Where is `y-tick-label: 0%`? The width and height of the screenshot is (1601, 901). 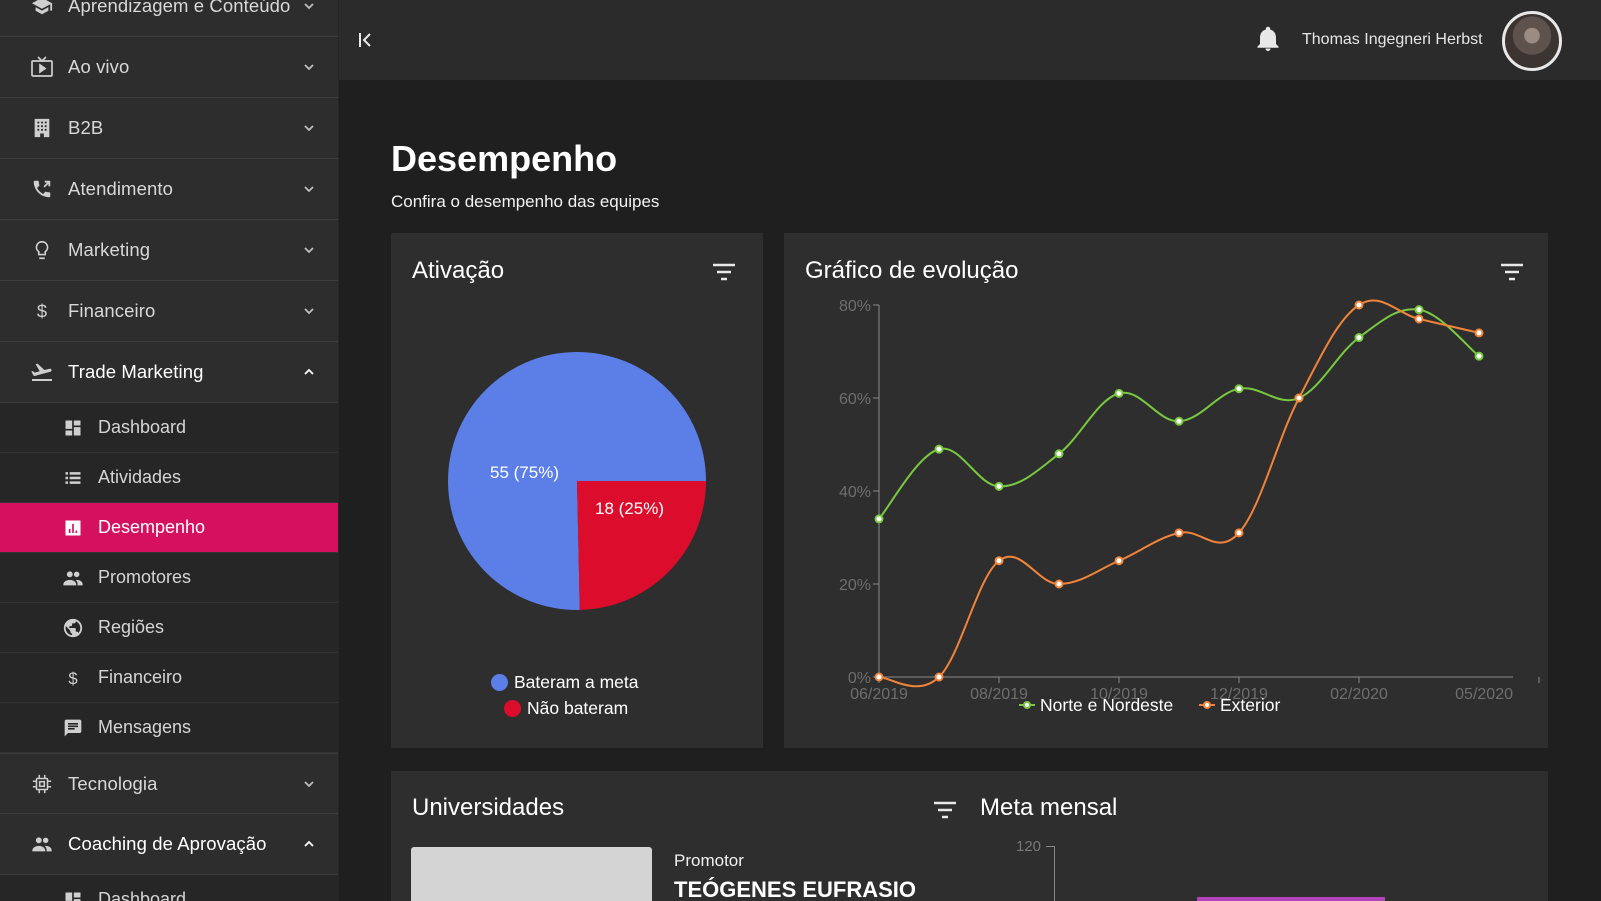 y-tick-label: 0% is located at coordinates (859, 678).